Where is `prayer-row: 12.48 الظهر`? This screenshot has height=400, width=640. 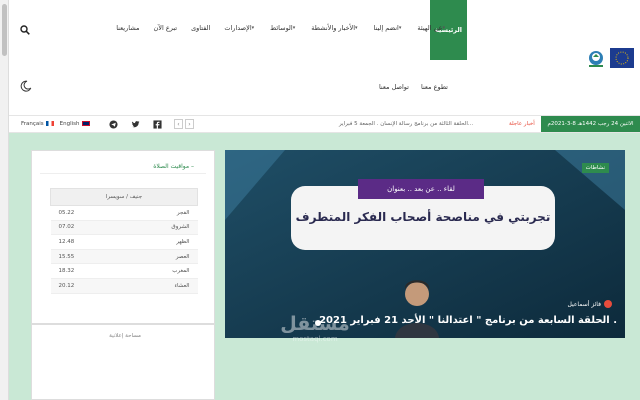
prayer-row: 12.48 الظهر is located at coordinates (124, 242).